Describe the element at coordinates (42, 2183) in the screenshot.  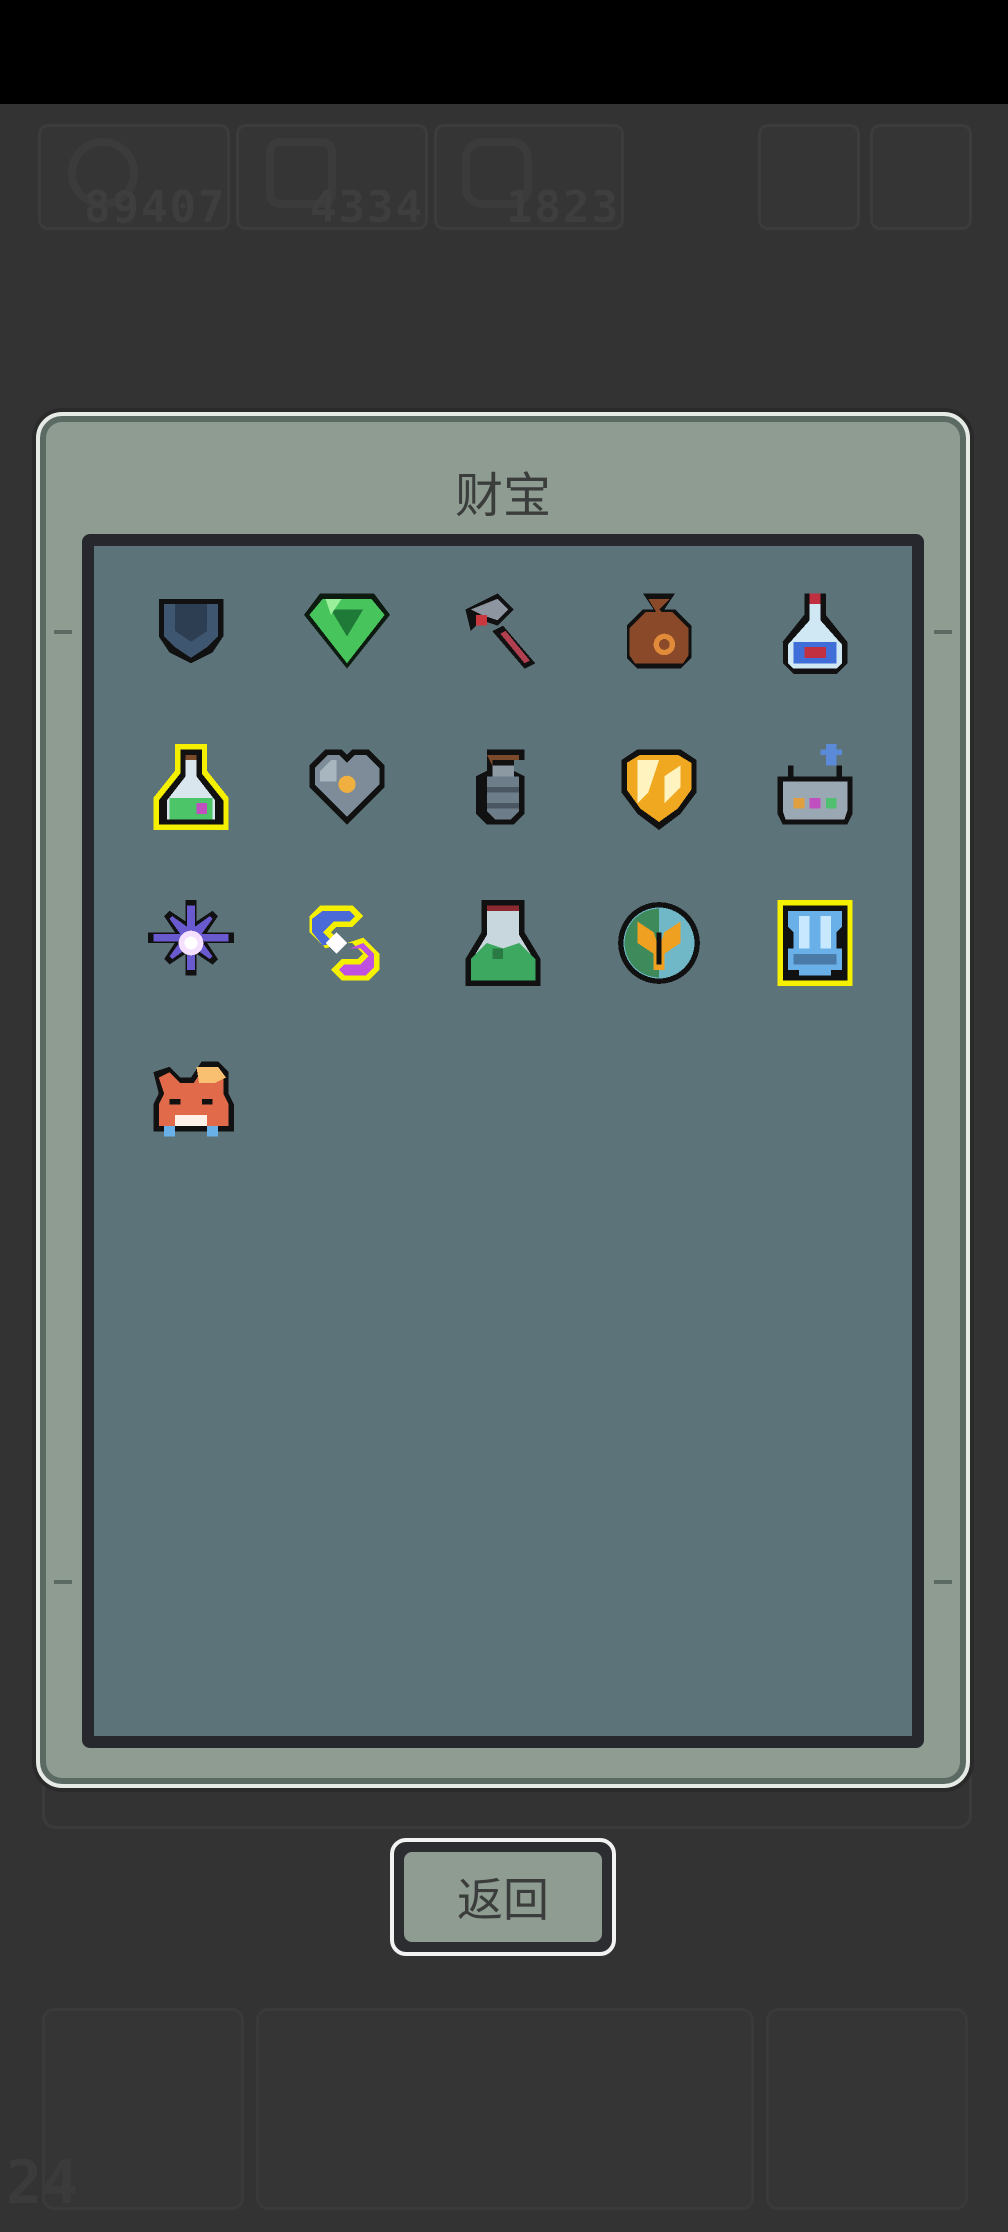
I see `level-number: 24` at that location.